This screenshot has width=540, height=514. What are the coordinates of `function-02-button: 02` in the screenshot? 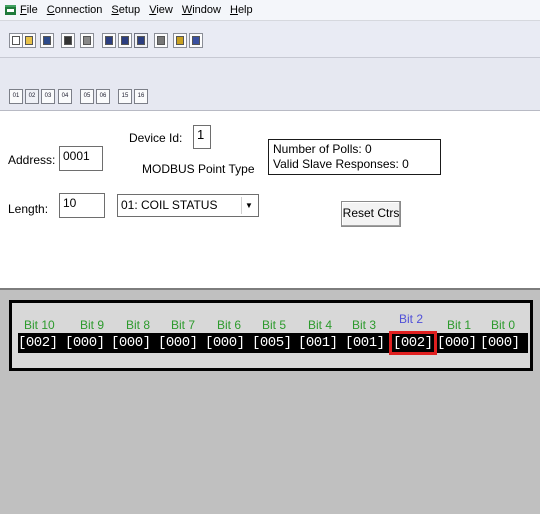 It's located at (32, 96).